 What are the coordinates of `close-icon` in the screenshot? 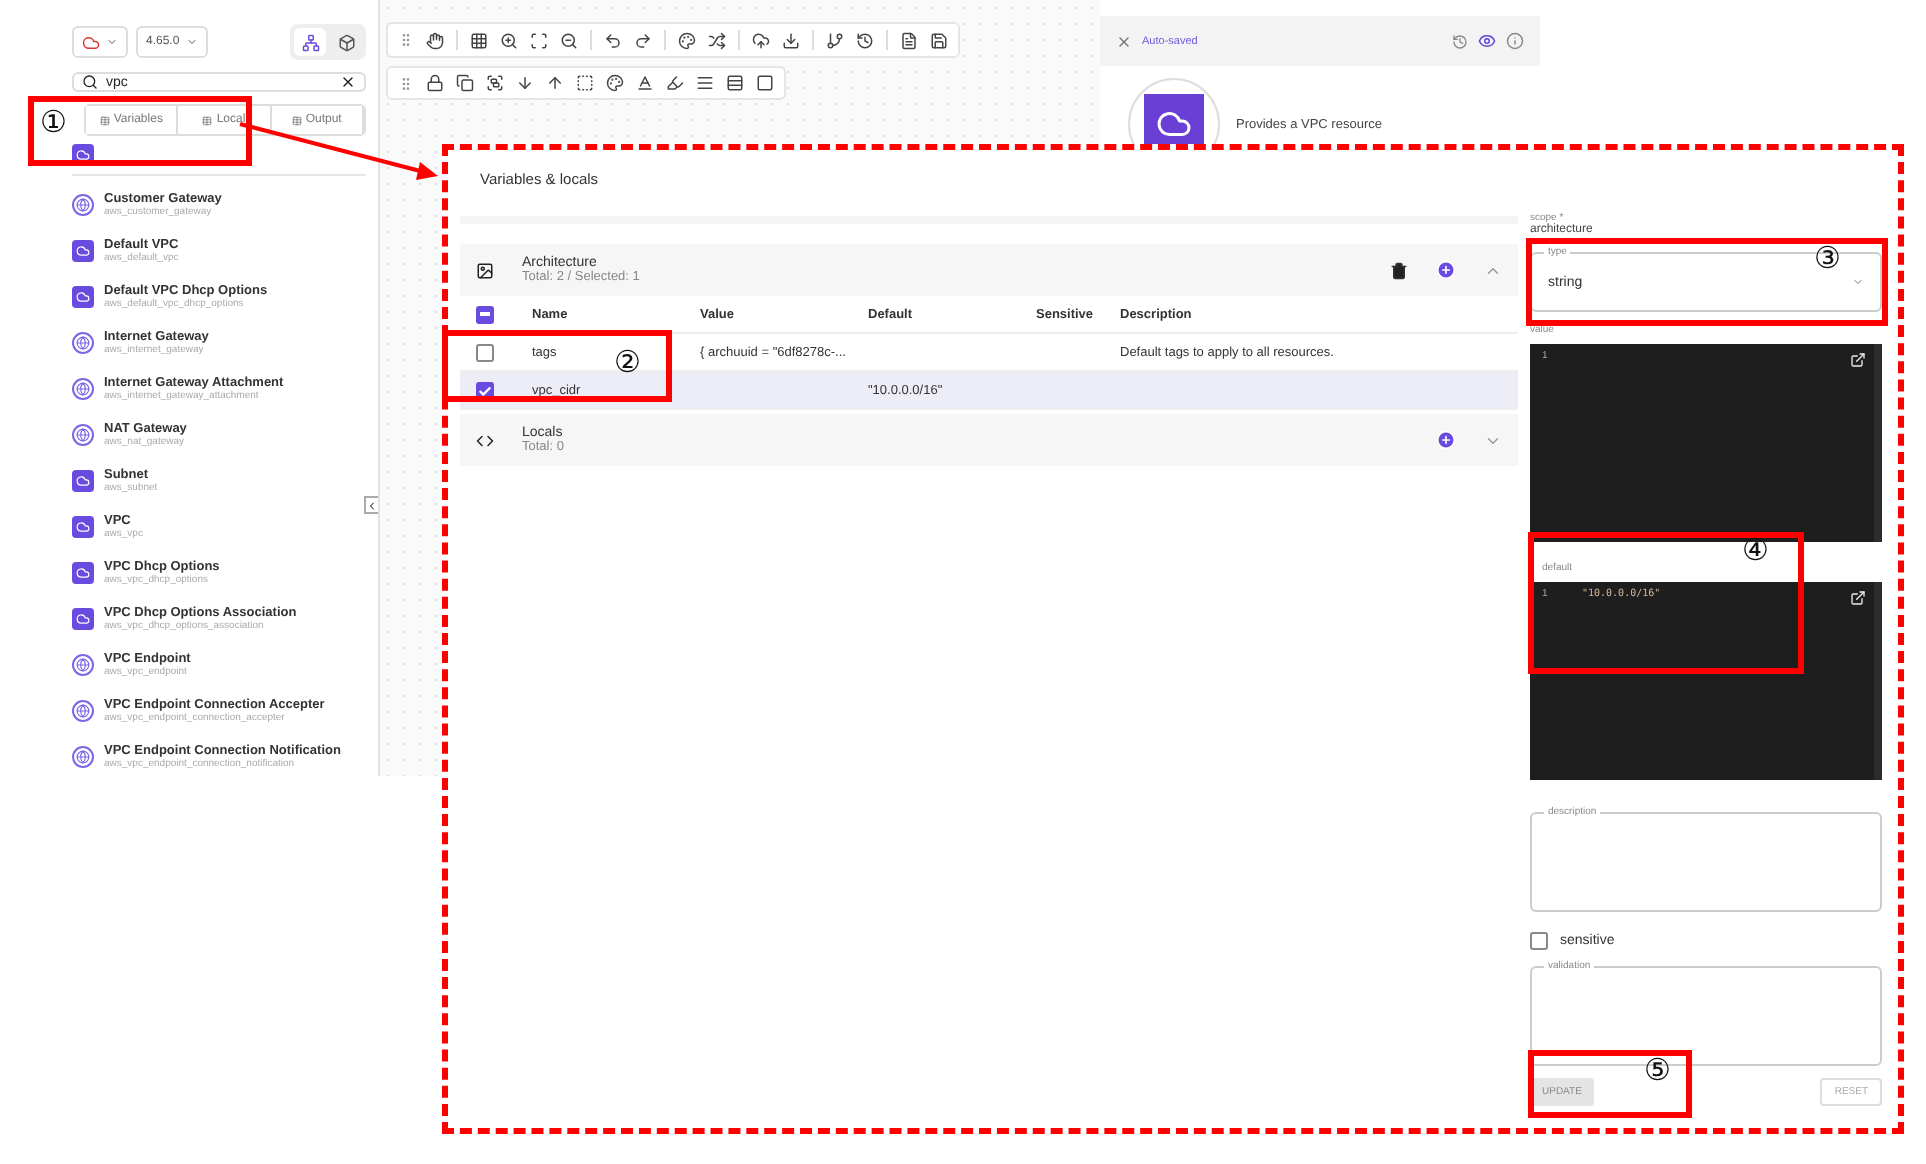 It's located at (348, 82).